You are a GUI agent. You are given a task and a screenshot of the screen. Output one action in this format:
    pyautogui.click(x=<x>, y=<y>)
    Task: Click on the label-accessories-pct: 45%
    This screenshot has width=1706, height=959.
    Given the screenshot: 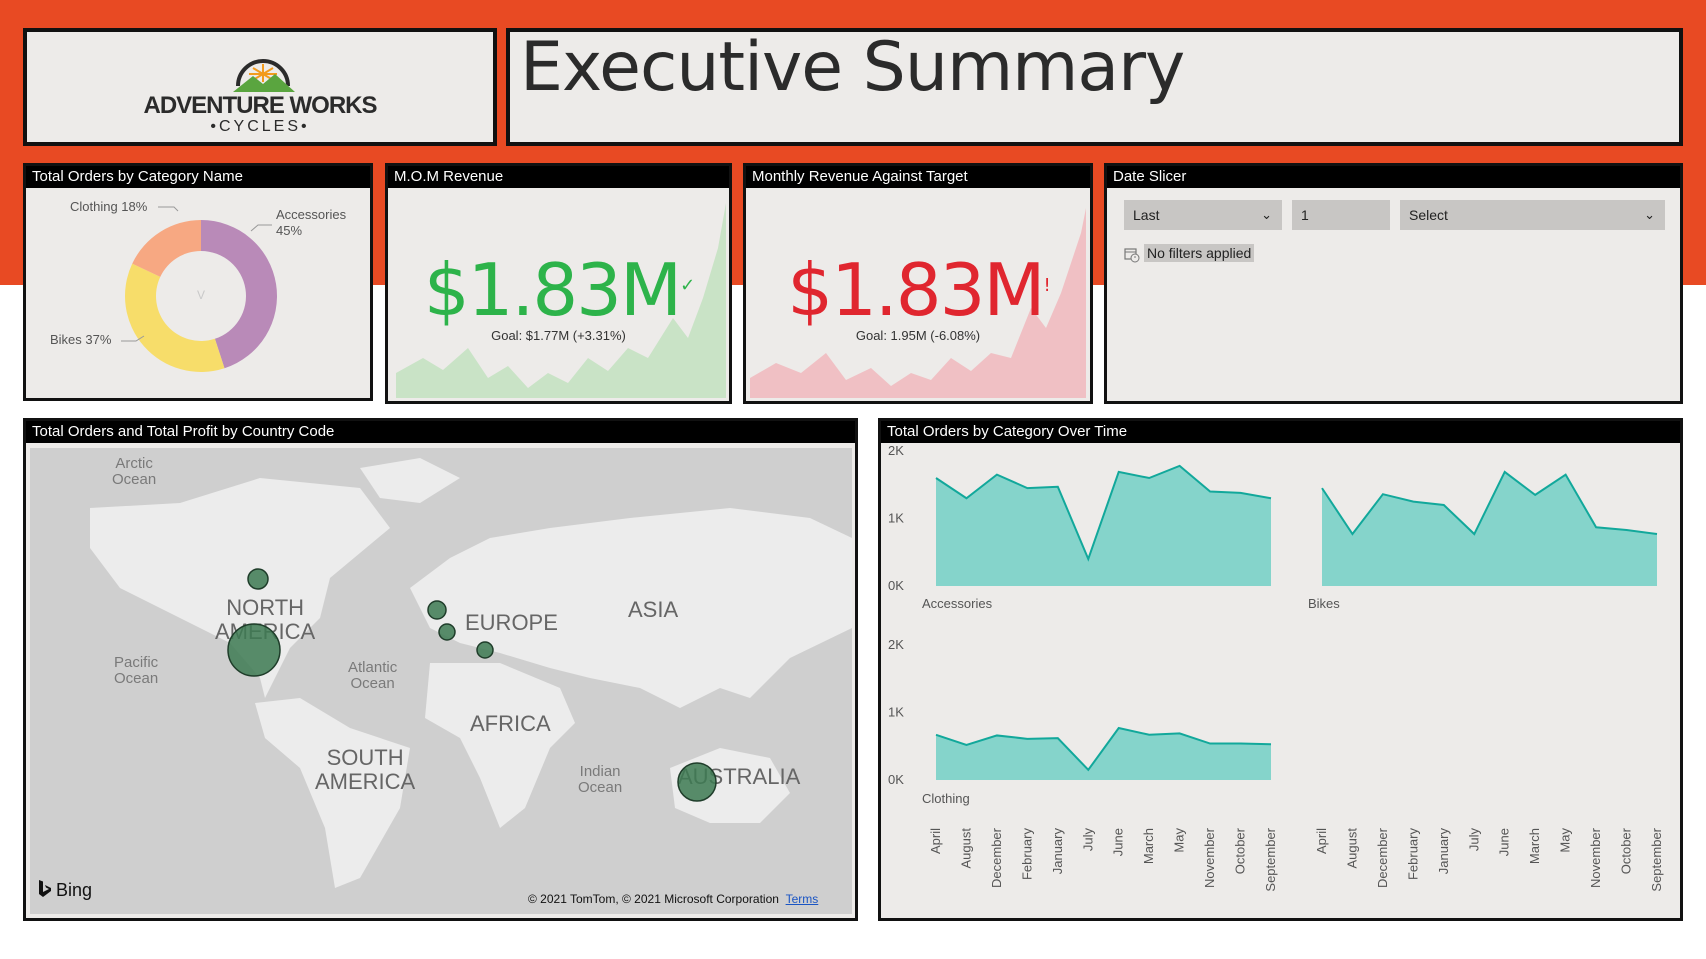 What is the action you would take?
    pyautogui.click(x=289, y=230)
    